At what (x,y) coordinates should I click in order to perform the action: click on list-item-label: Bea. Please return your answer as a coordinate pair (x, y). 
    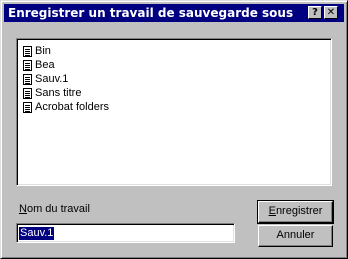
    Looking at the image, I should click on (45, 65).